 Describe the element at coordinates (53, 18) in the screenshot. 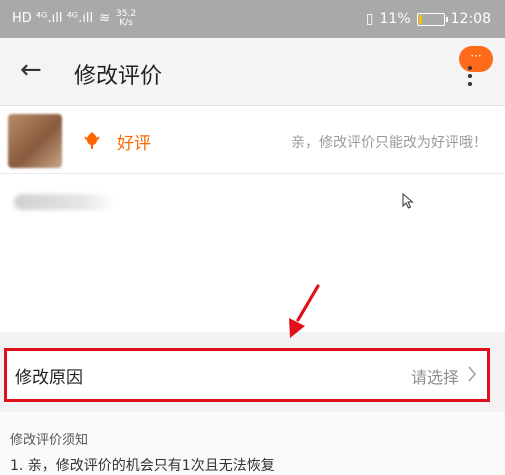

I see `network-icons: HD ⁴ᴳ.ıll ⁴ᴳ.ıll` at that location.